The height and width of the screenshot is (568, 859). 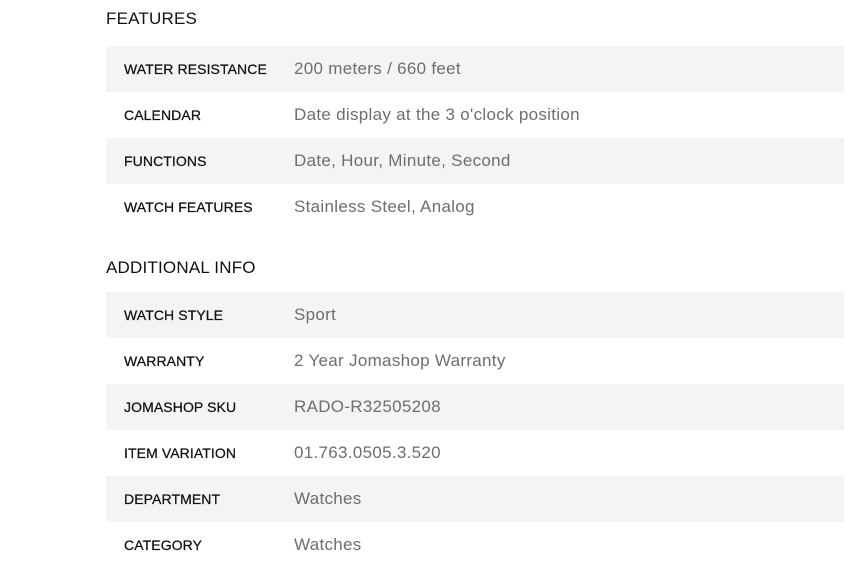 What do you see at coordinates (174, 315) in the screenshot?
I see `spec-label: WATCH STYLE` at bounding box center [174, 315].